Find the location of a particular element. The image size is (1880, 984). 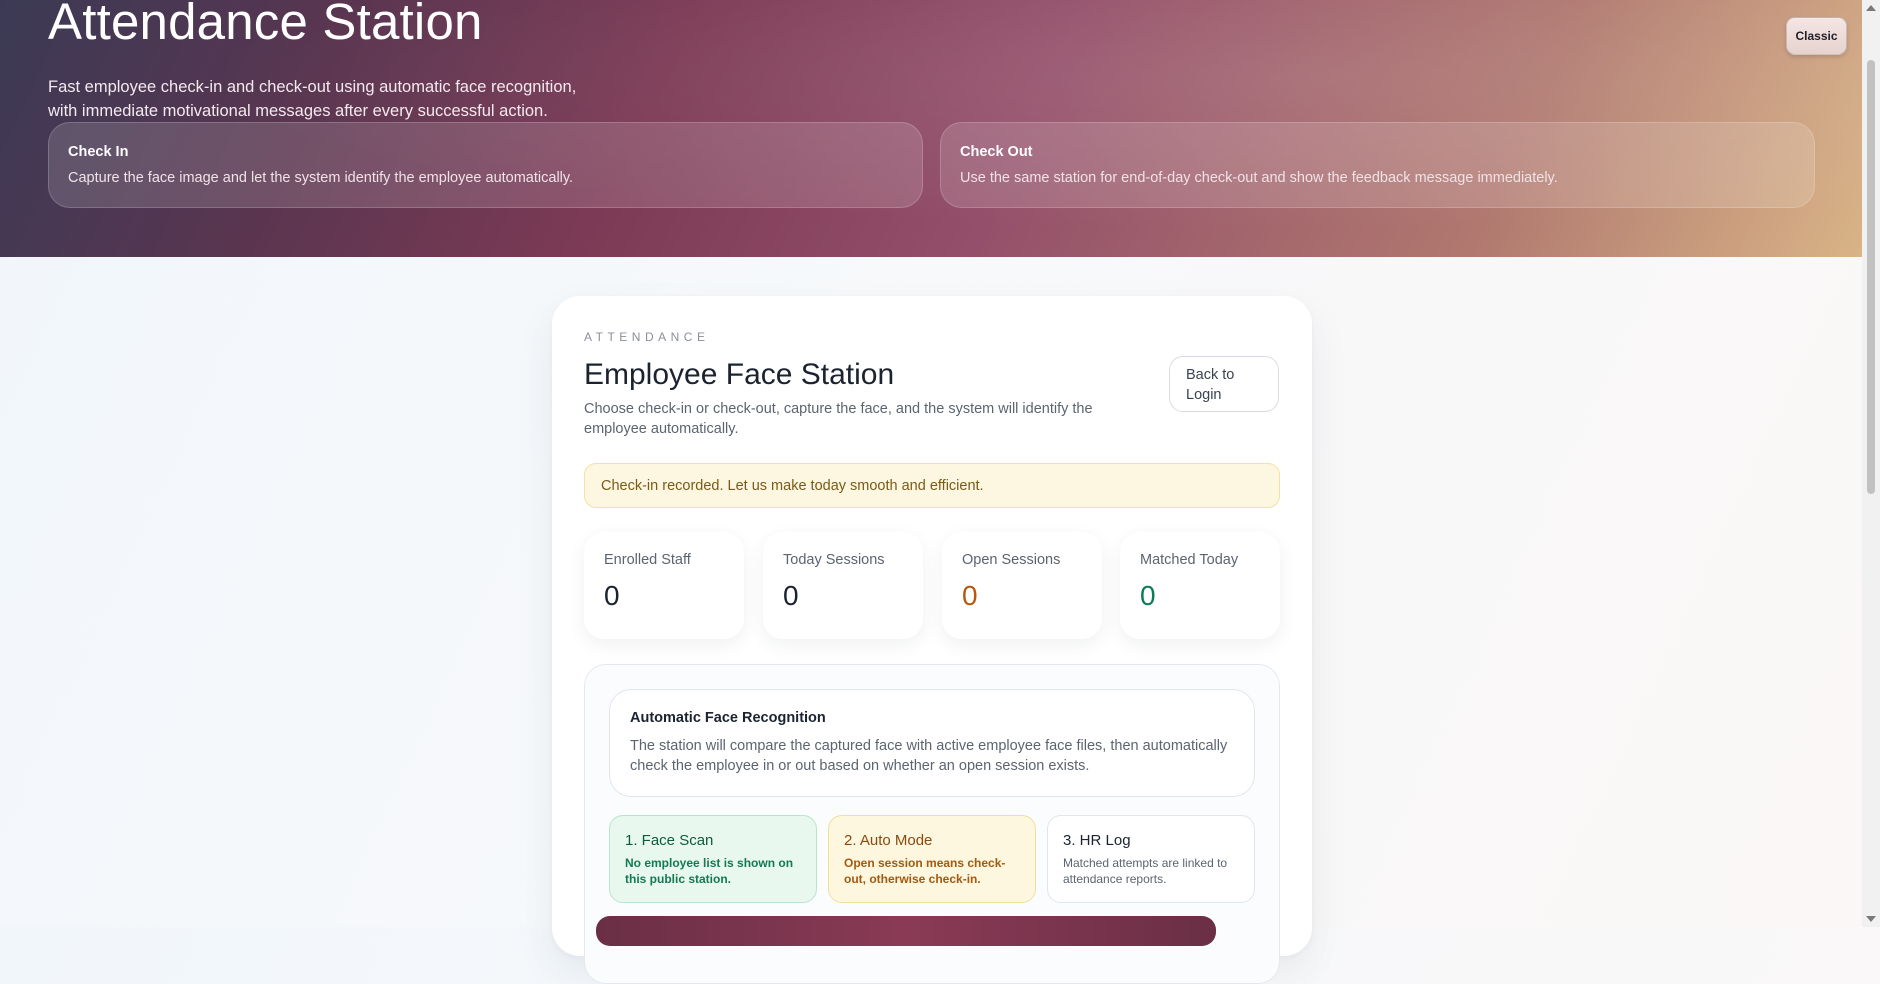

stat-matched-today: Matched Today 0 is located at coordinates (1200, 585).